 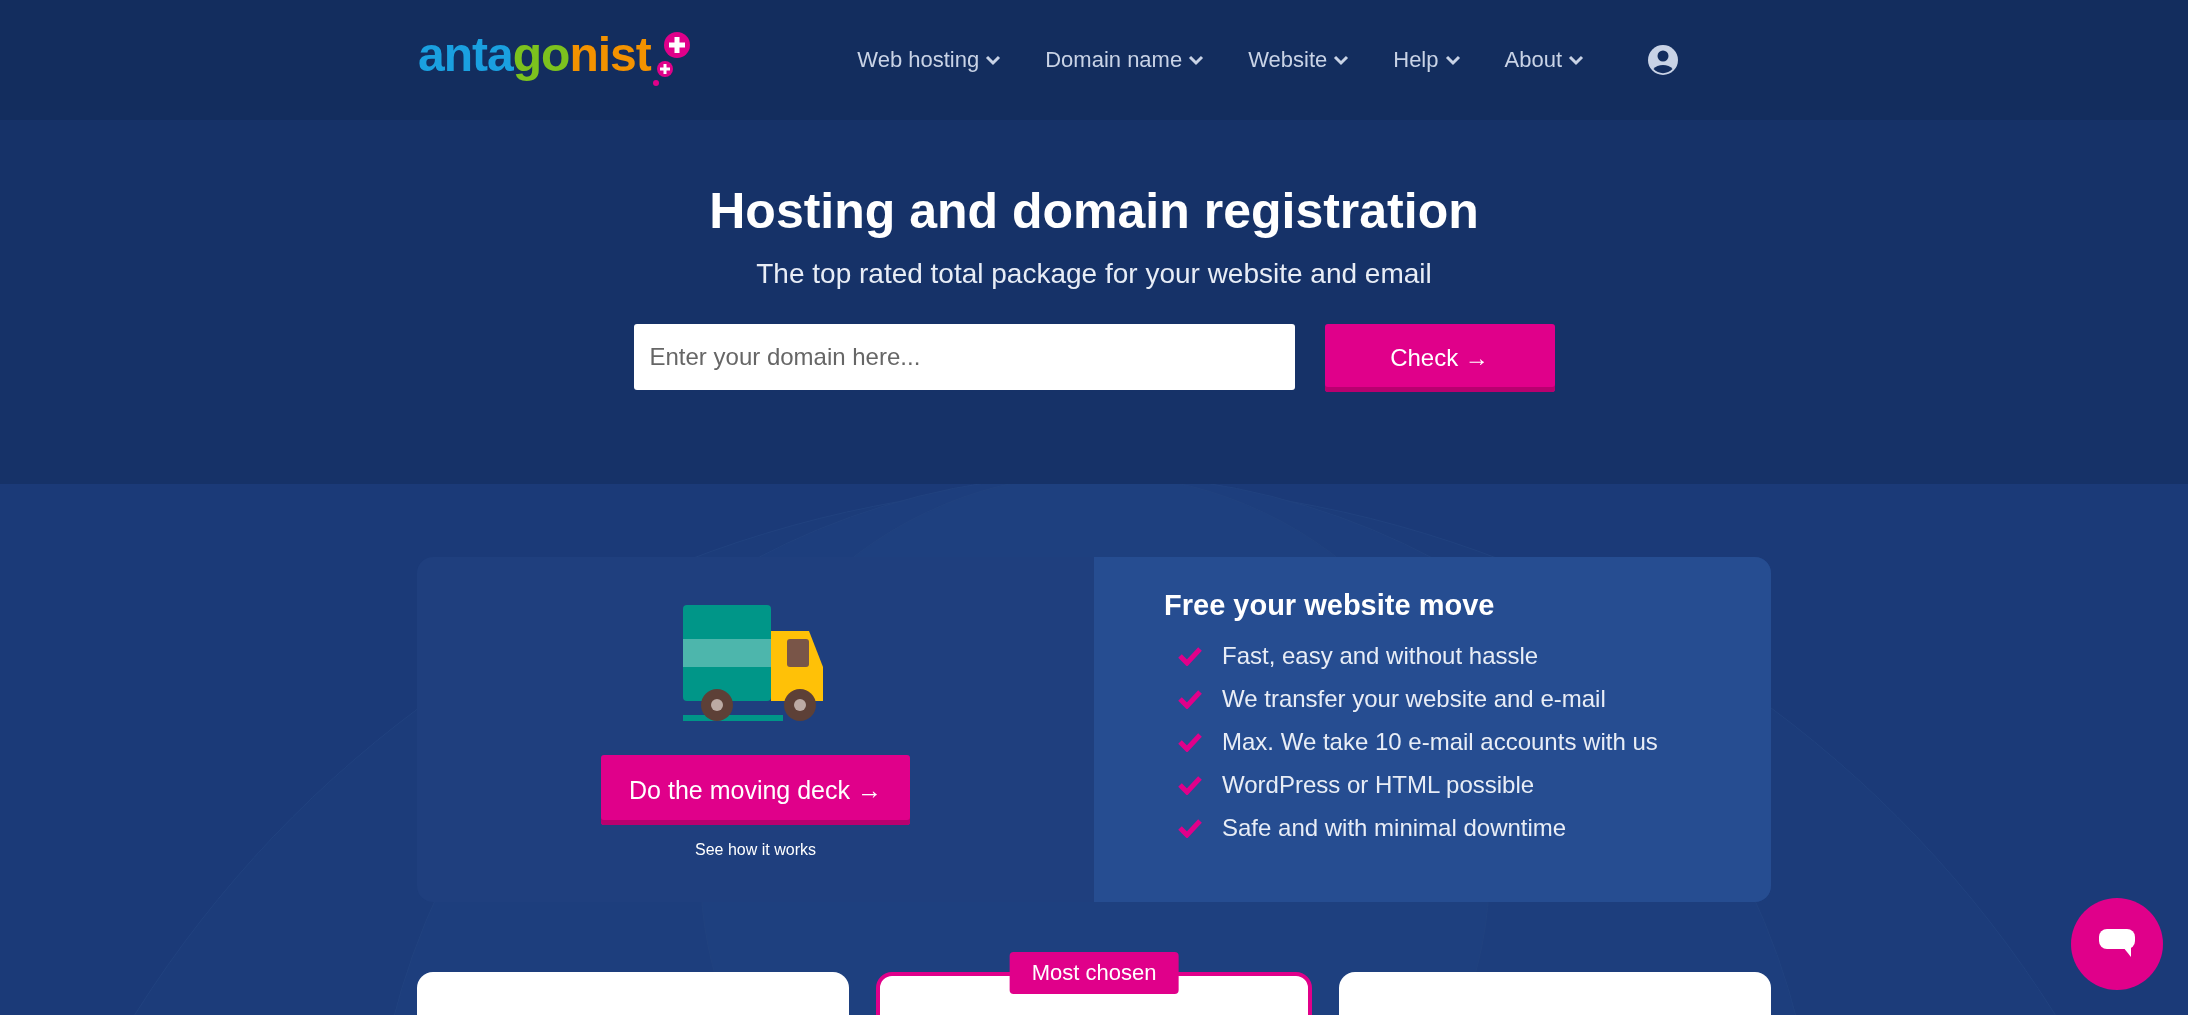 What do you see at coordinates (1394, 827) in the screenshot?
I see `feature-text: Safe and with minimal downtime` at bounding box center [1394, 827].